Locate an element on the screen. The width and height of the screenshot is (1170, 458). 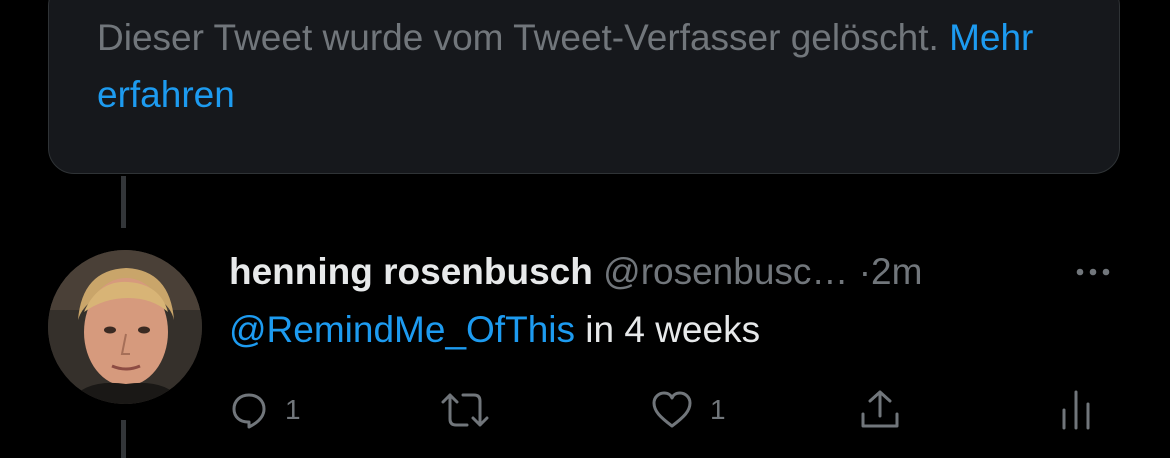
tweet-text: @RemindMe_OfThis in 4 weeks is located at coordinates (494, 330).